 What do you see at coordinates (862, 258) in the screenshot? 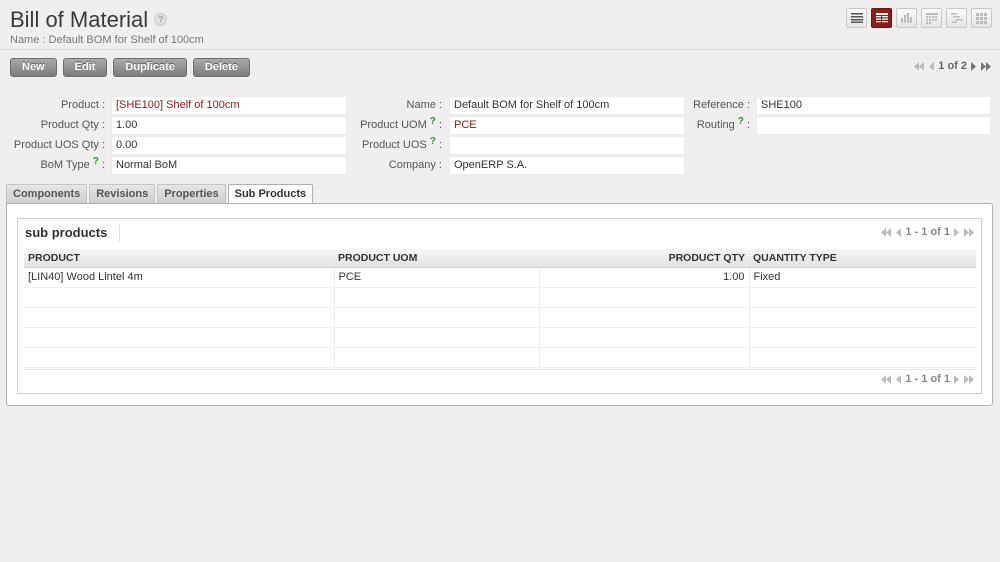
I see `column-header-quantity-type: QUANTITY TYPE` at bounding box center [862, 258].